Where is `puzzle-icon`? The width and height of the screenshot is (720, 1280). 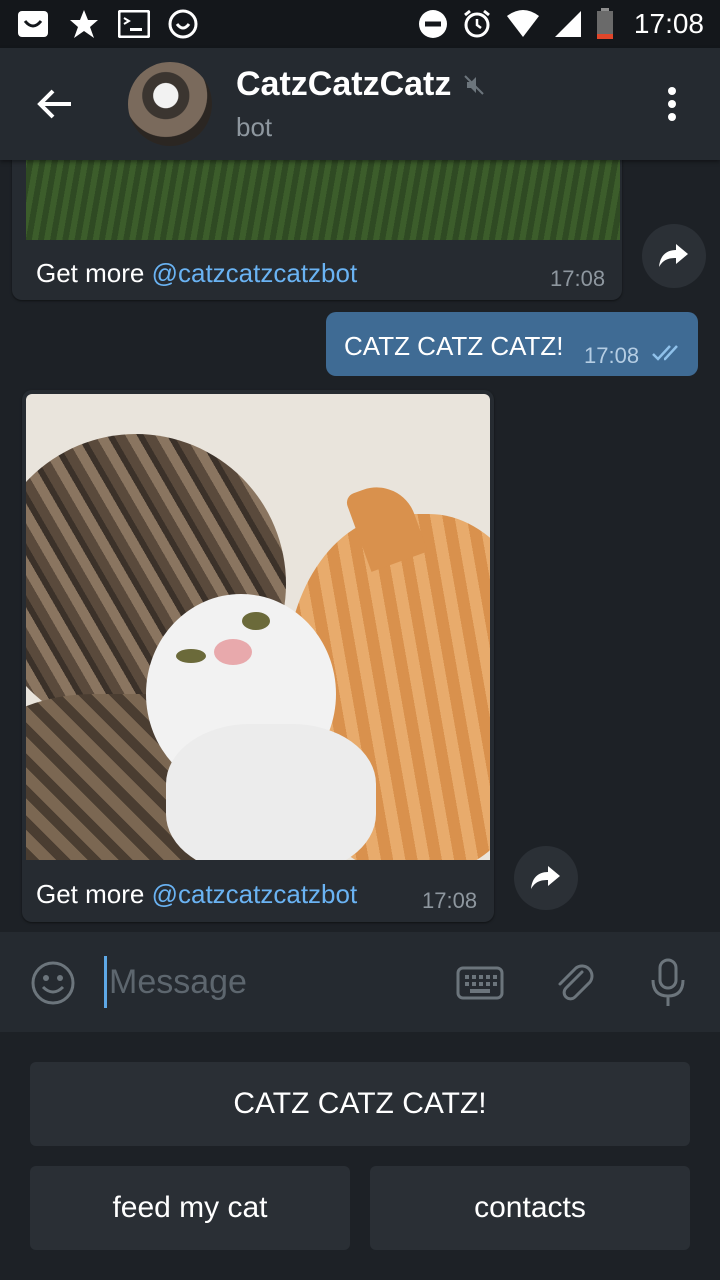 puzzle-icon is located at coordinates (84, 24).